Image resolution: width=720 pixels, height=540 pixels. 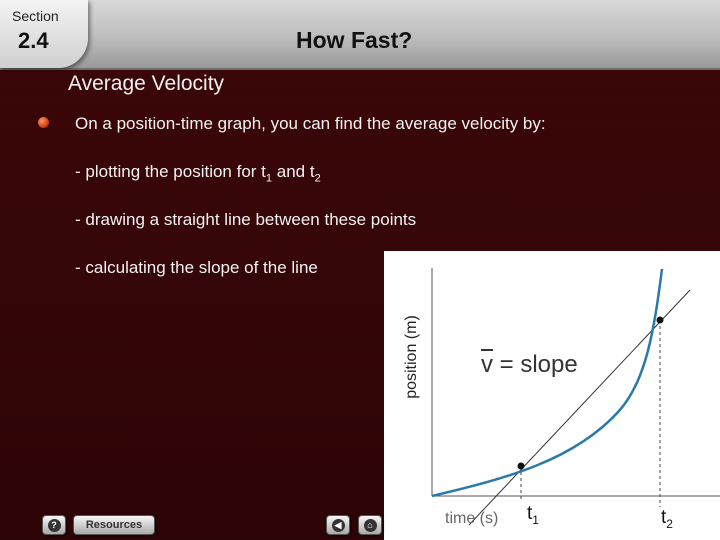 I want to click on section-tab: Section 2.4, so click(x=44, y=34).